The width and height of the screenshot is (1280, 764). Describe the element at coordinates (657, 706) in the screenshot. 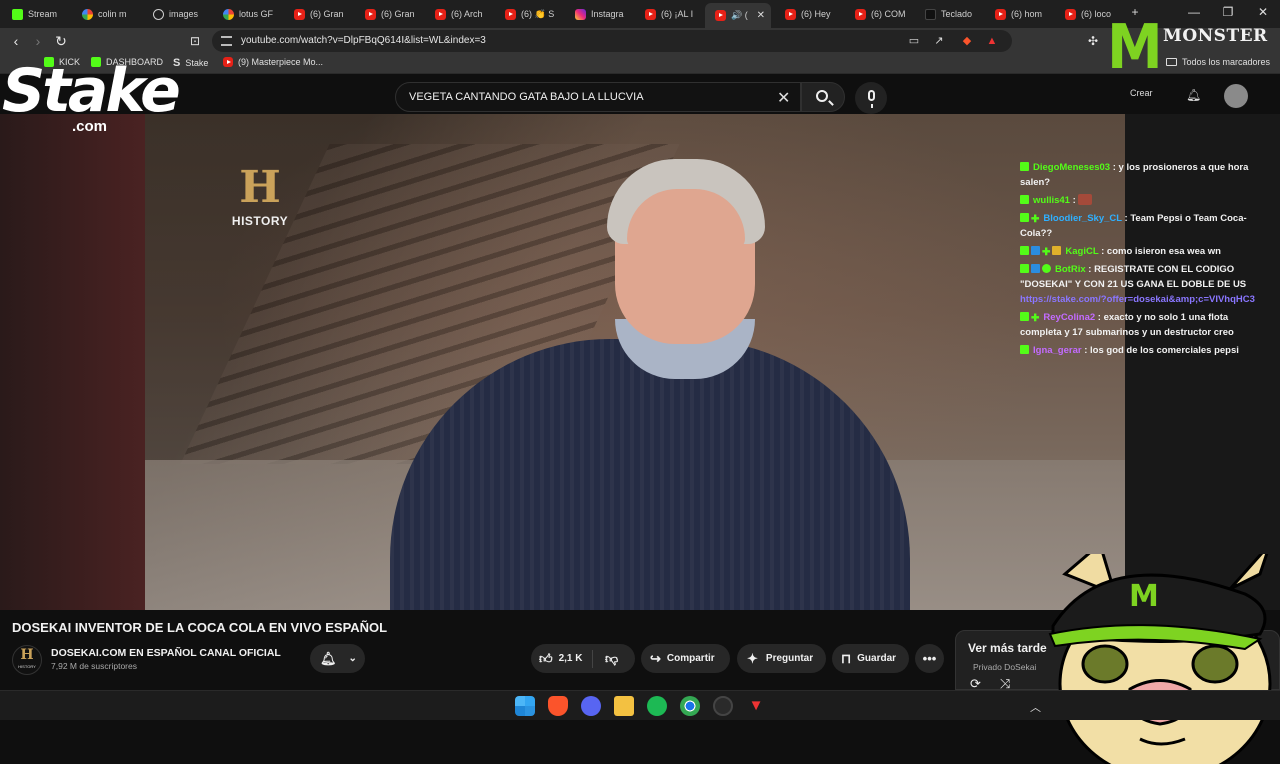

I see `spotify-icon` at that location.